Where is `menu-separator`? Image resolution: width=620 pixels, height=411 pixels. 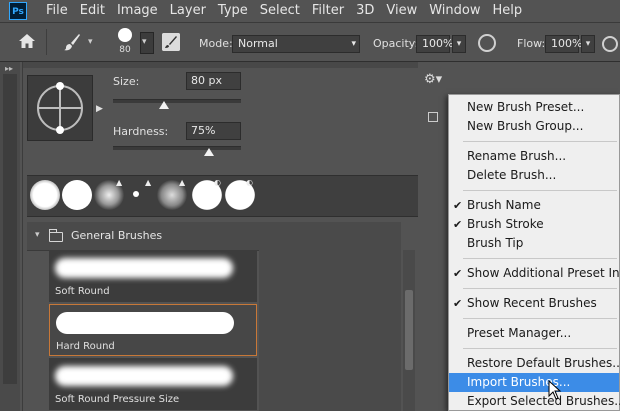
menu-separator is located at coordinates (540, 318).